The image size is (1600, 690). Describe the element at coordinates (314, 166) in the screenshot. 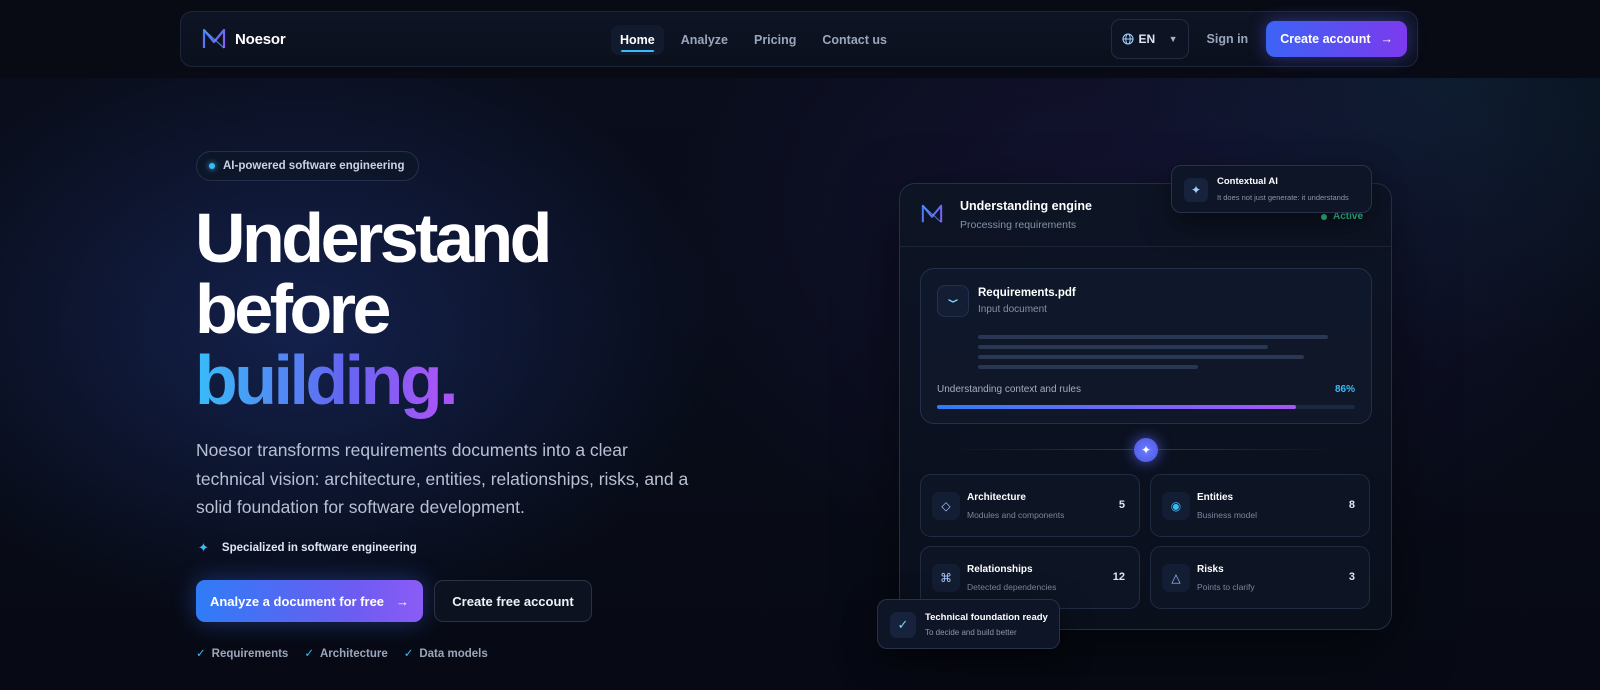

I see `hero-badge-text: AI-powered software engineering` at that location.